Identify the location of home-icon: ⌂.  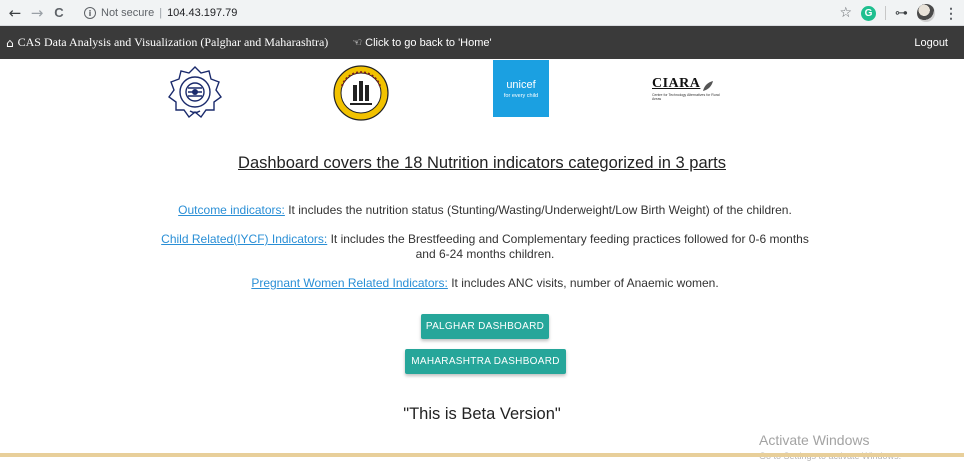
(10, 42).